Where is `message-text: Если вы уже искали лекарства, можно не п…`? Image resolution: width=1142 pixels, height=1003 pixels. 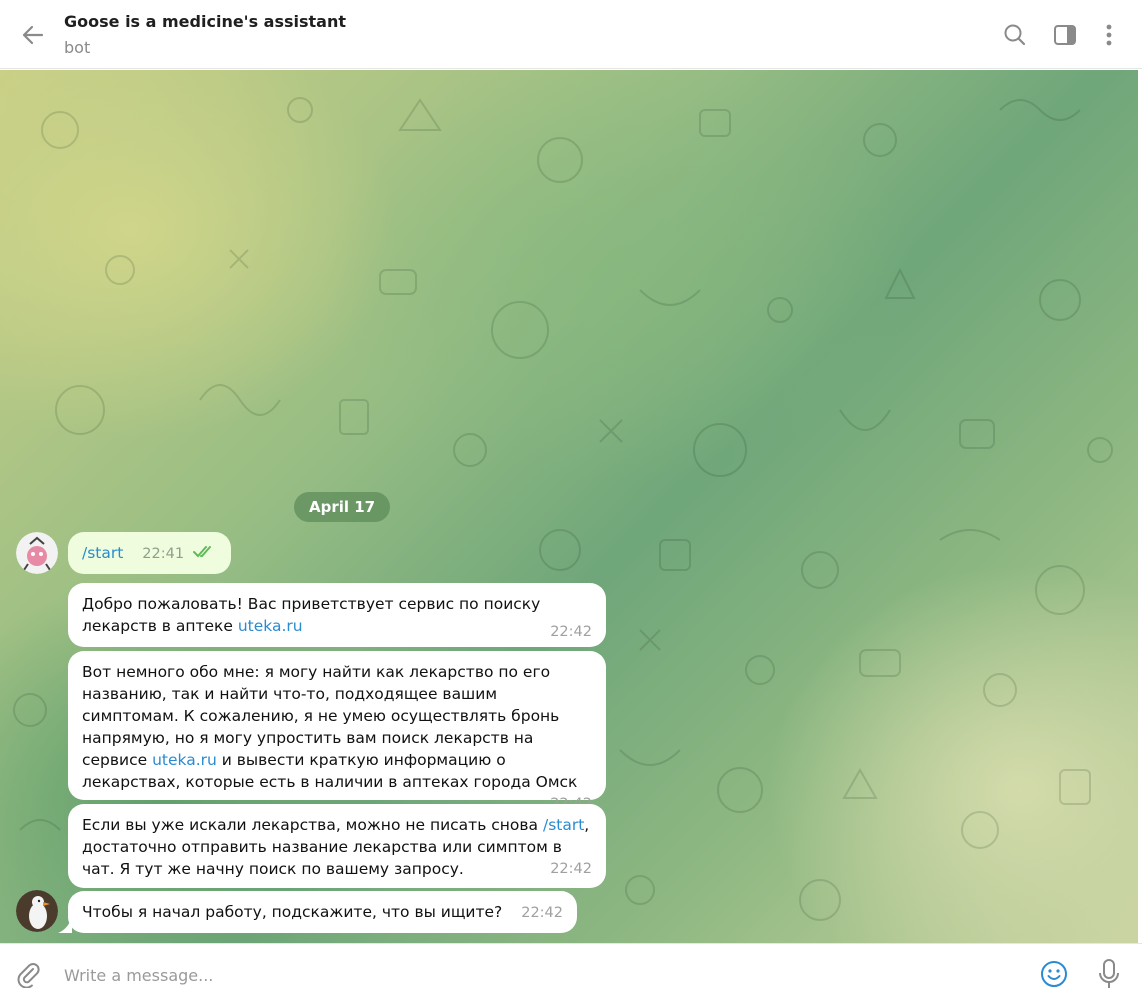
message-text: Если вы уже искали лекарства, можно не п… is located at coordinates (312, 825).